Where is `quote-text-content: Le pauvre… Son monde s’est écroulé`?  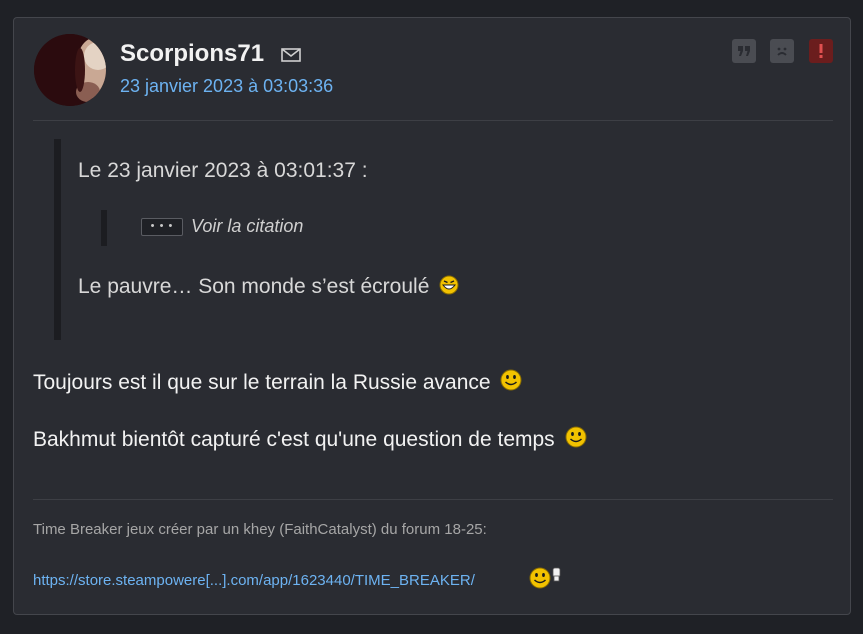 quote-text-content: Le pauvre… Son monde s’est écroulé is located at coordinates (254, 286).